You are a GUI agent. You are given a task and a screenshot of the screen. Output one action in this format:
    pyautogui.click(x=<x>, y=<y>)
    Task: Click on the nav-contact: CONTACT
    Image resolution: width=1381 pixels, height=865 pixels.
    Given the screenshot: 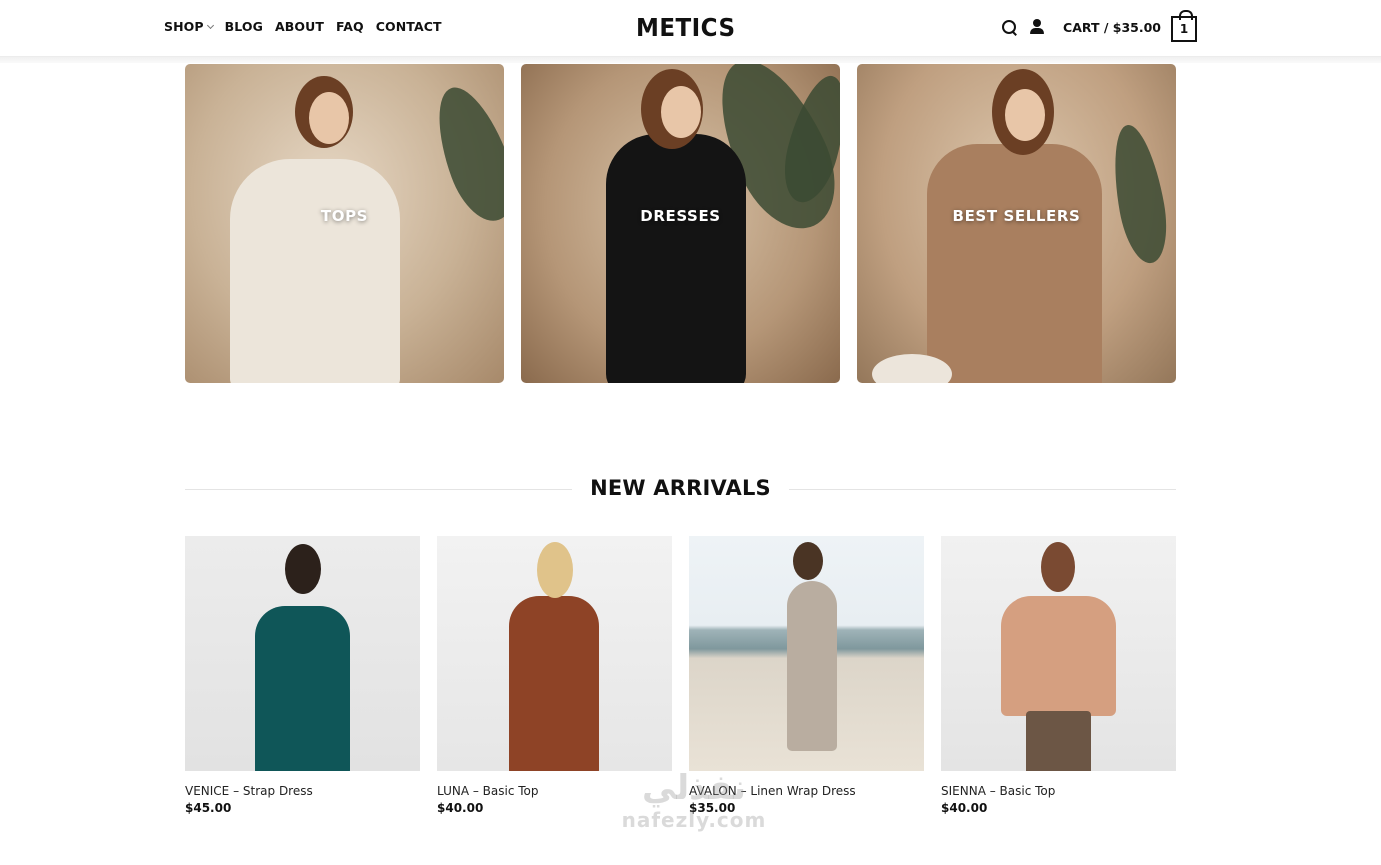 What is the action you would take?
    pyautogui.click(x=409, y=26)
    